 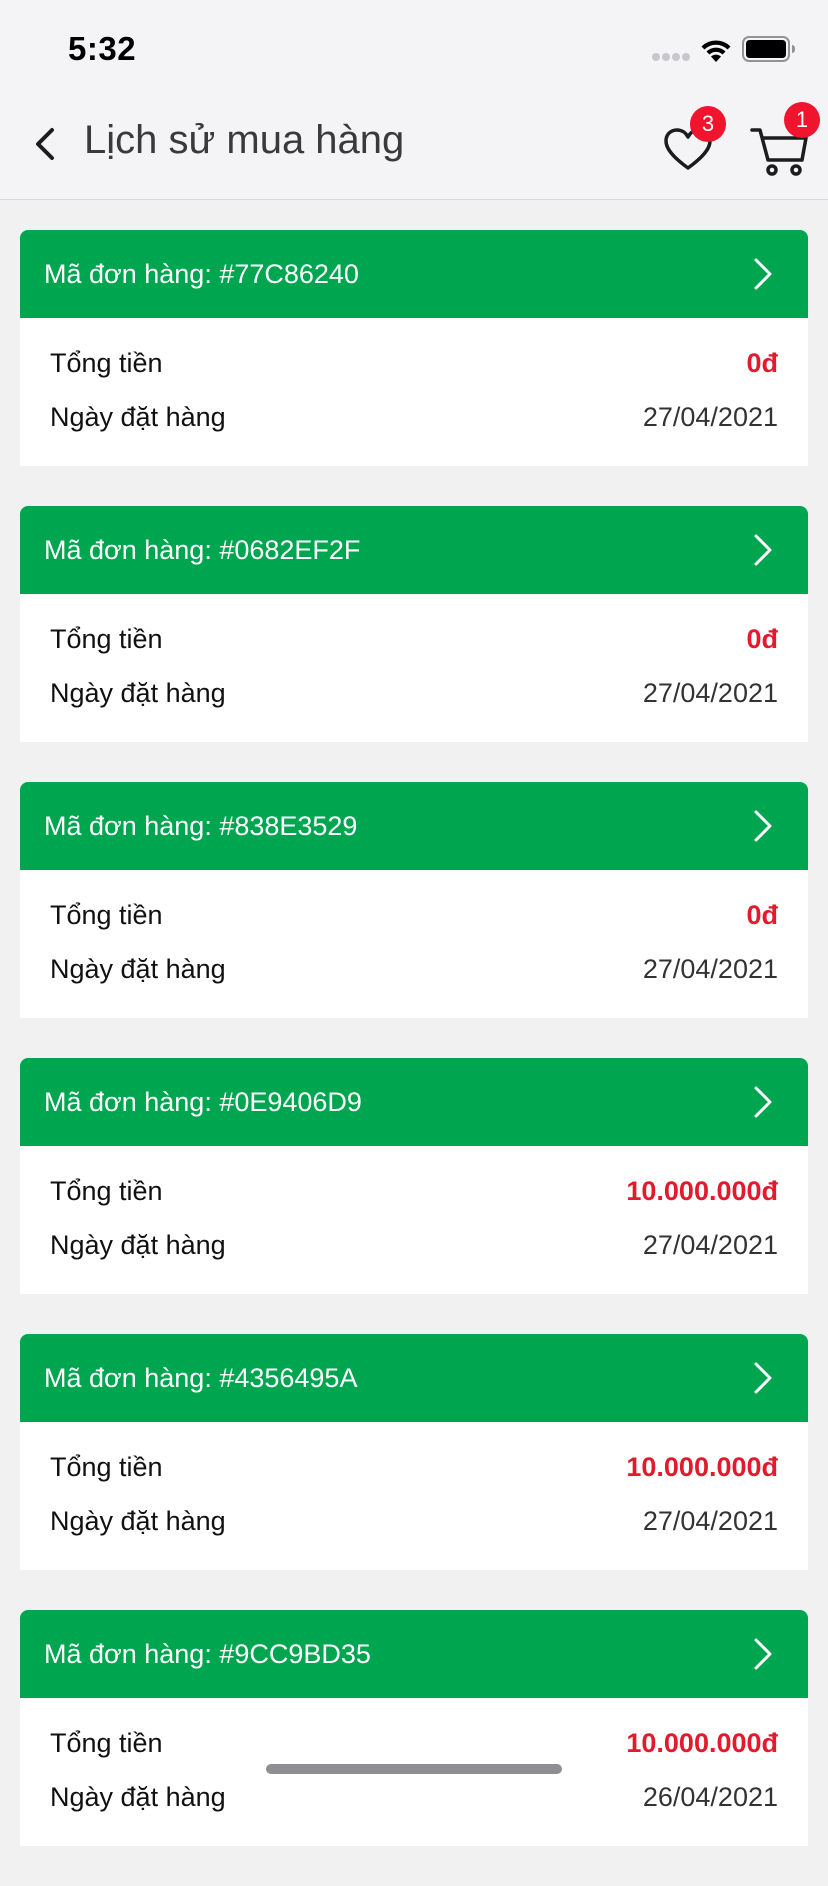 I want to click on order-header: Mã đơn hàng: #0682EF2F, so click(x=414, y=550).